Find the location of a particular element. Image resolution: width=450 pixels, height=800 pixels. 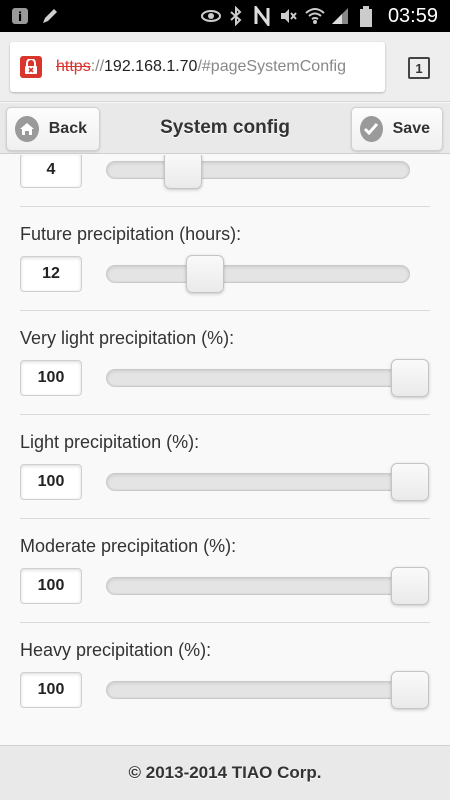

browser-toolbar: https://192.168.1.70/#pageSystemConfig 1 is located at coordinates (225, 67).